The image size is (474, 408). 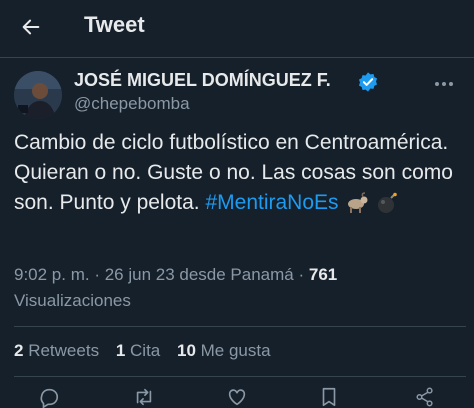 I want to click on author-handle: @chepebomba, so click(x=132, y=104).